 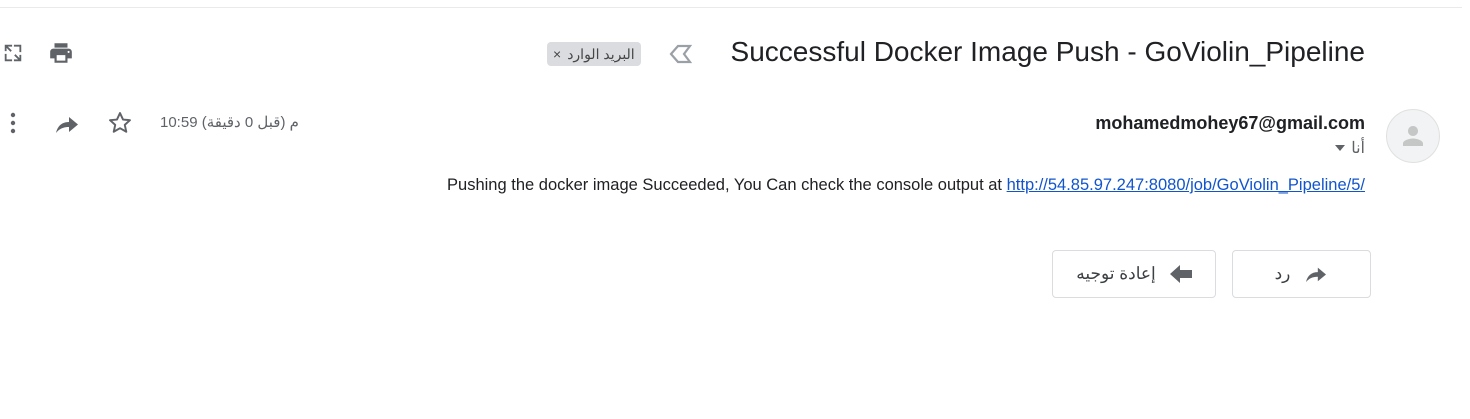 What do you see at coordinates (601, 53) in the screenshot?
I see `inbox-label-text: البريد الوارد` at bounding box center [601, 53].